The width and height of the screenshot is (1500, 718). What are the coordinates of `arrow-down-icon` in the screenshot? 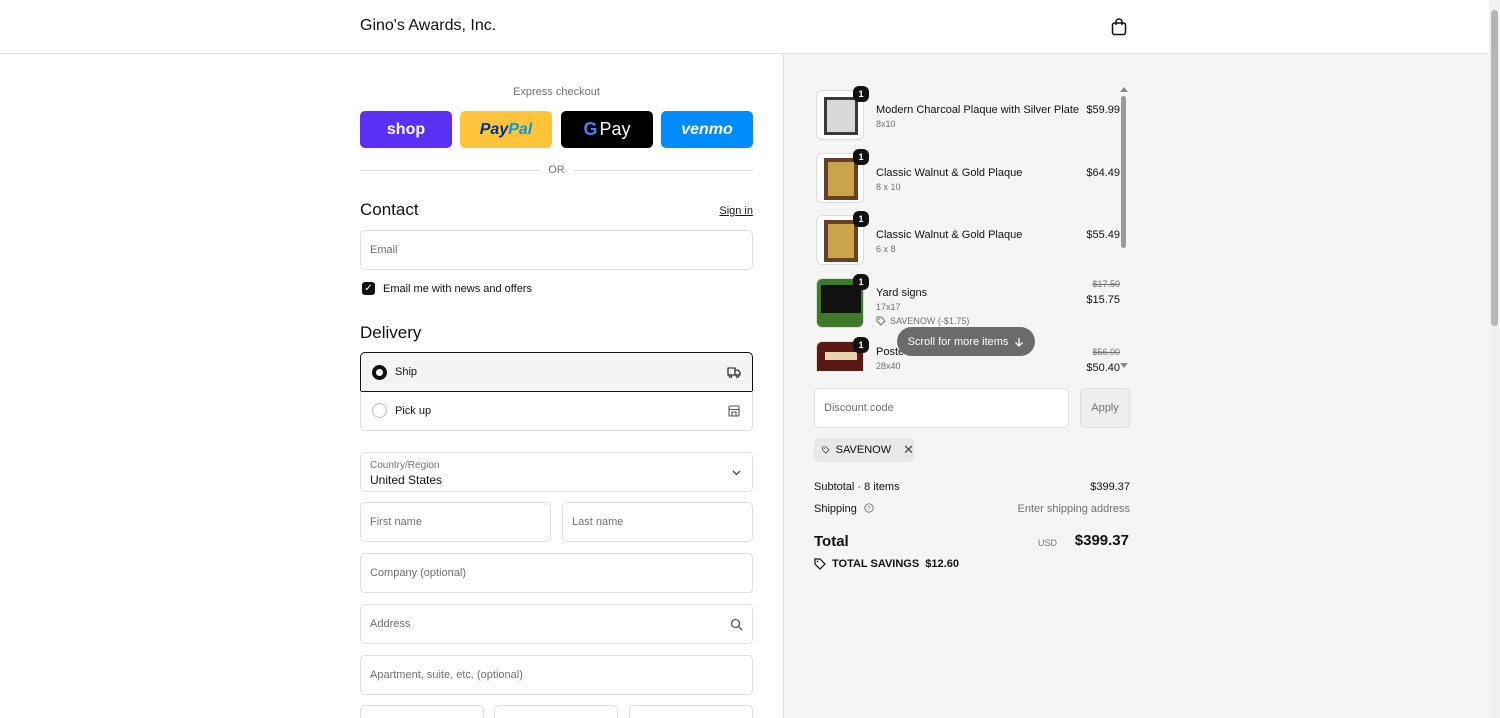 It's located at (1019, 342).